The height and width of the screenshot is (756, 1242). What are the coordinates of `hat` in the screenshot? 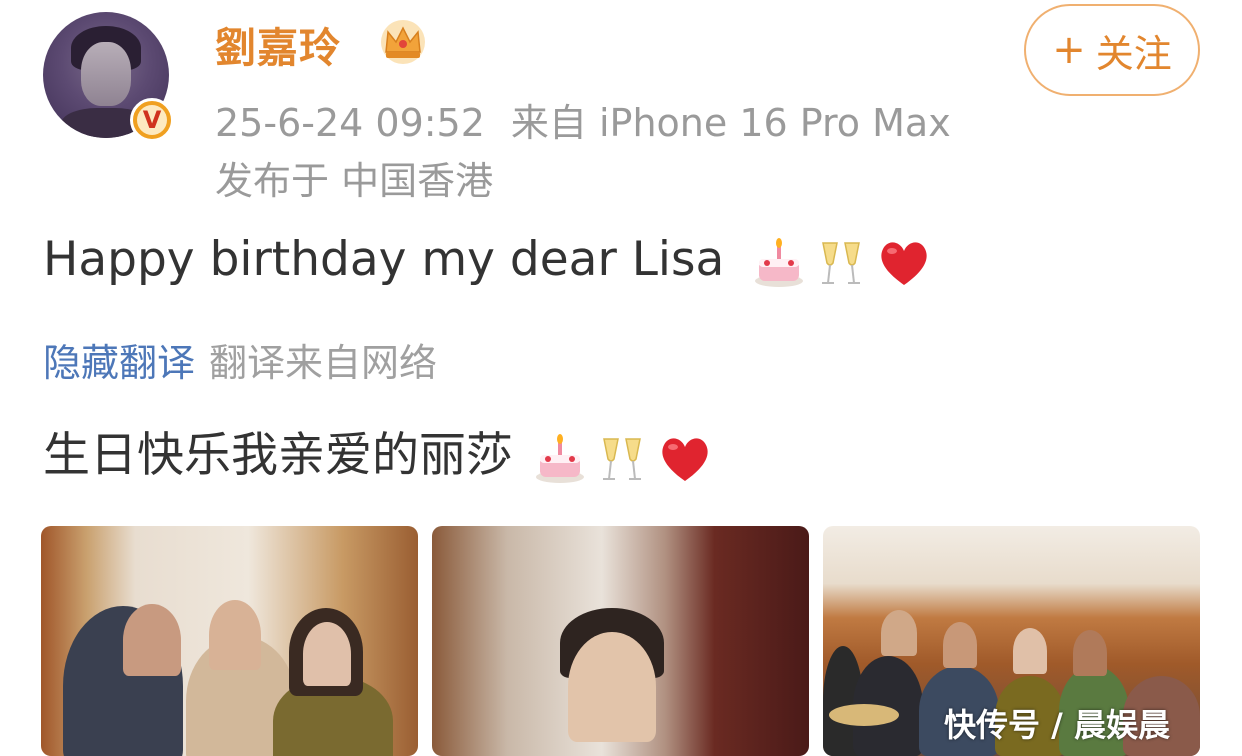 It's located at (864, 715).